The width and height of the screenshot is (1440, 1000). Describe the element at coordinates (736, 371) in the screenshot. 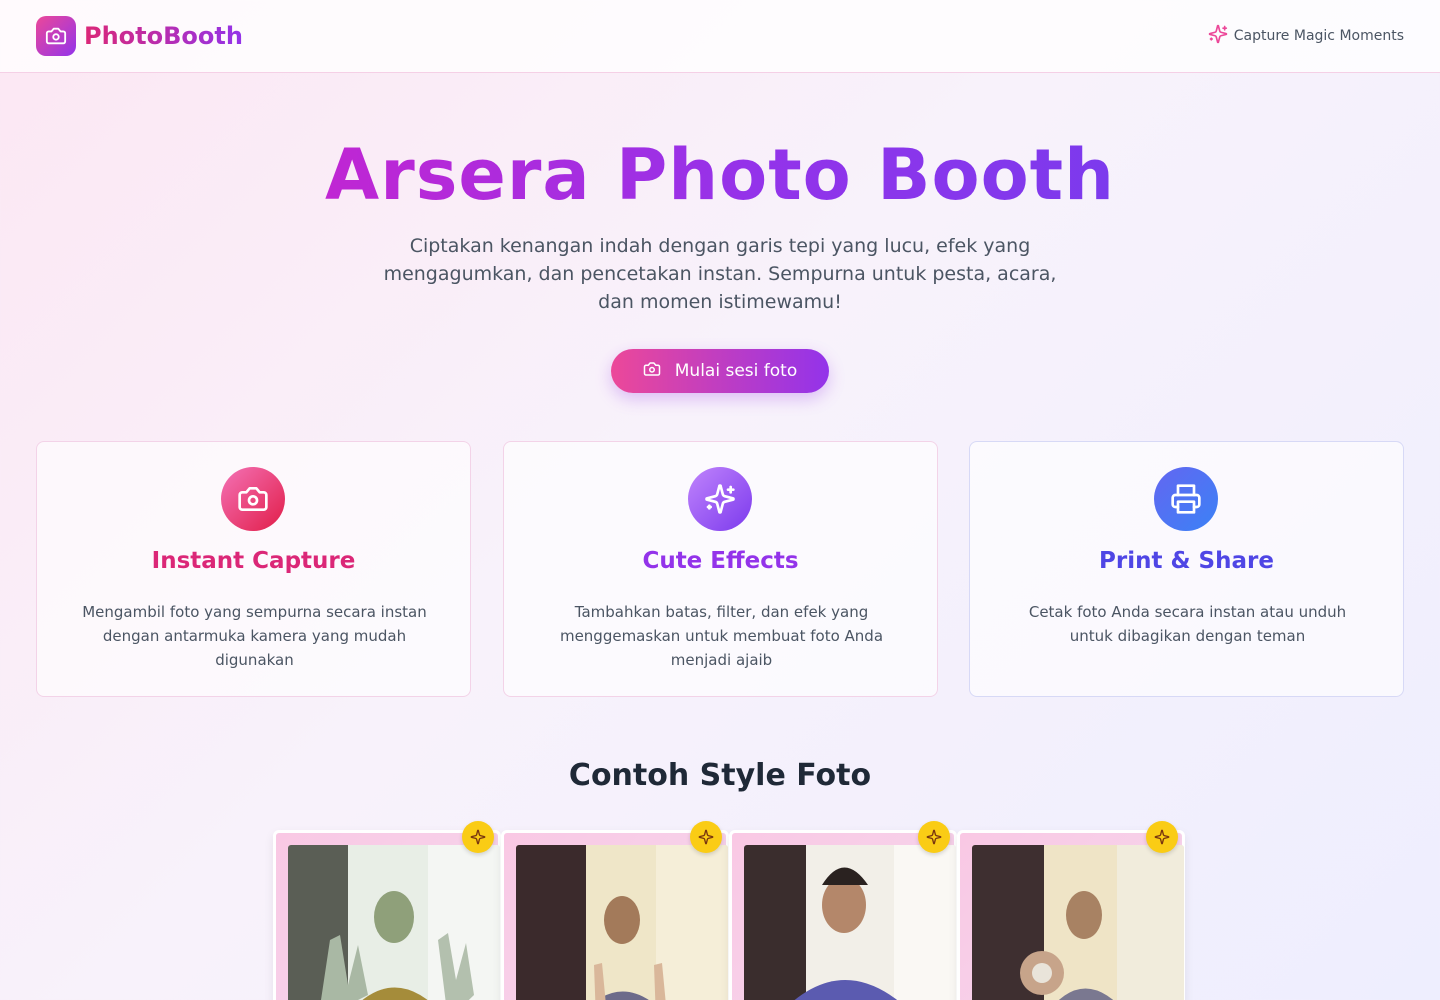

I see `start-session-label: Mulai sesi foto` at that location.